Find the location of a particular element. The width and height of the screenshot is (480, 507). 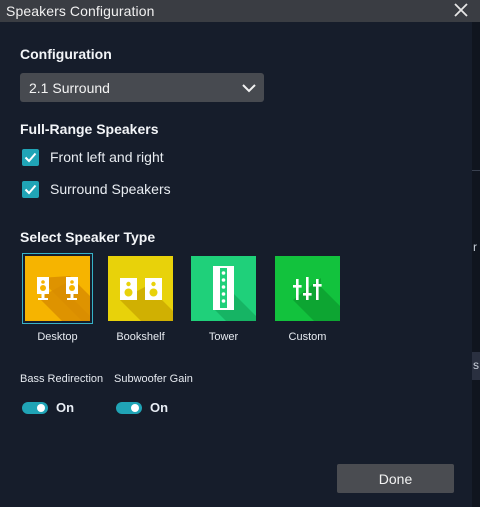

configuration-dropdown: 2.1 Surround is located at coordinates (142, 87).